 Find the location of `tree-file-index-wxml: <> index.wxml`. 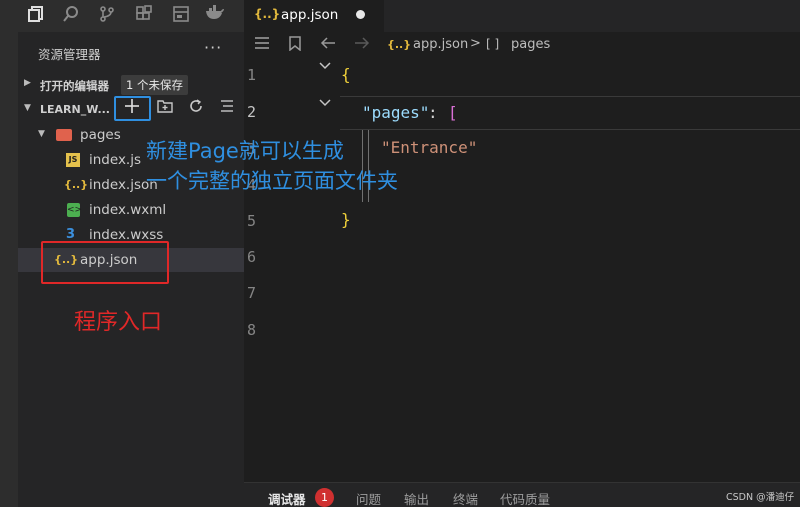

tree-file-index-wxml: <> index.wxml is located at coordinates (131, 210).